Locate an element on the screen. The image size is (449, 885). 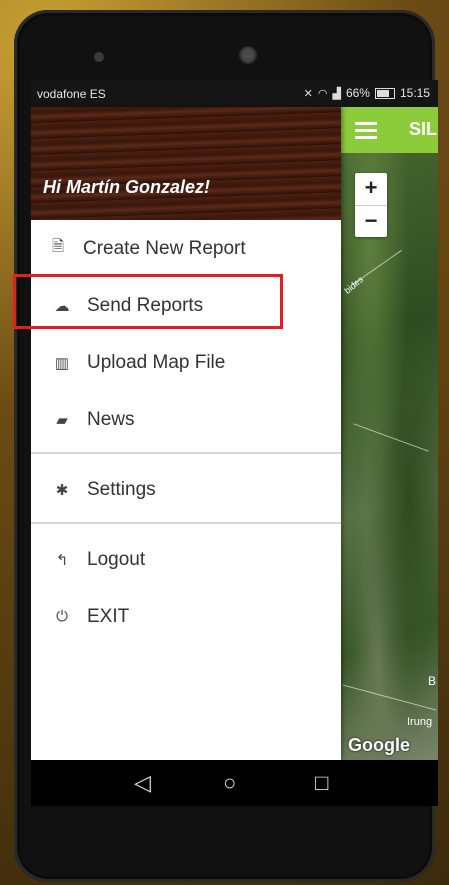
signal-icon: ▟ is located at coordinates (336, 93).